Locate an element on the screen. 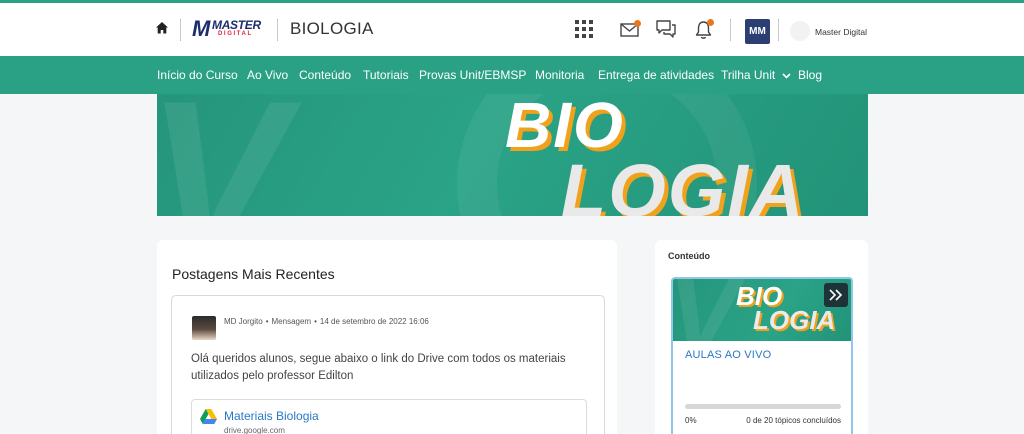 The image size is (1024, 434). module-thumbnail: V BIO LOGIA is located at coordinates (762, 310).